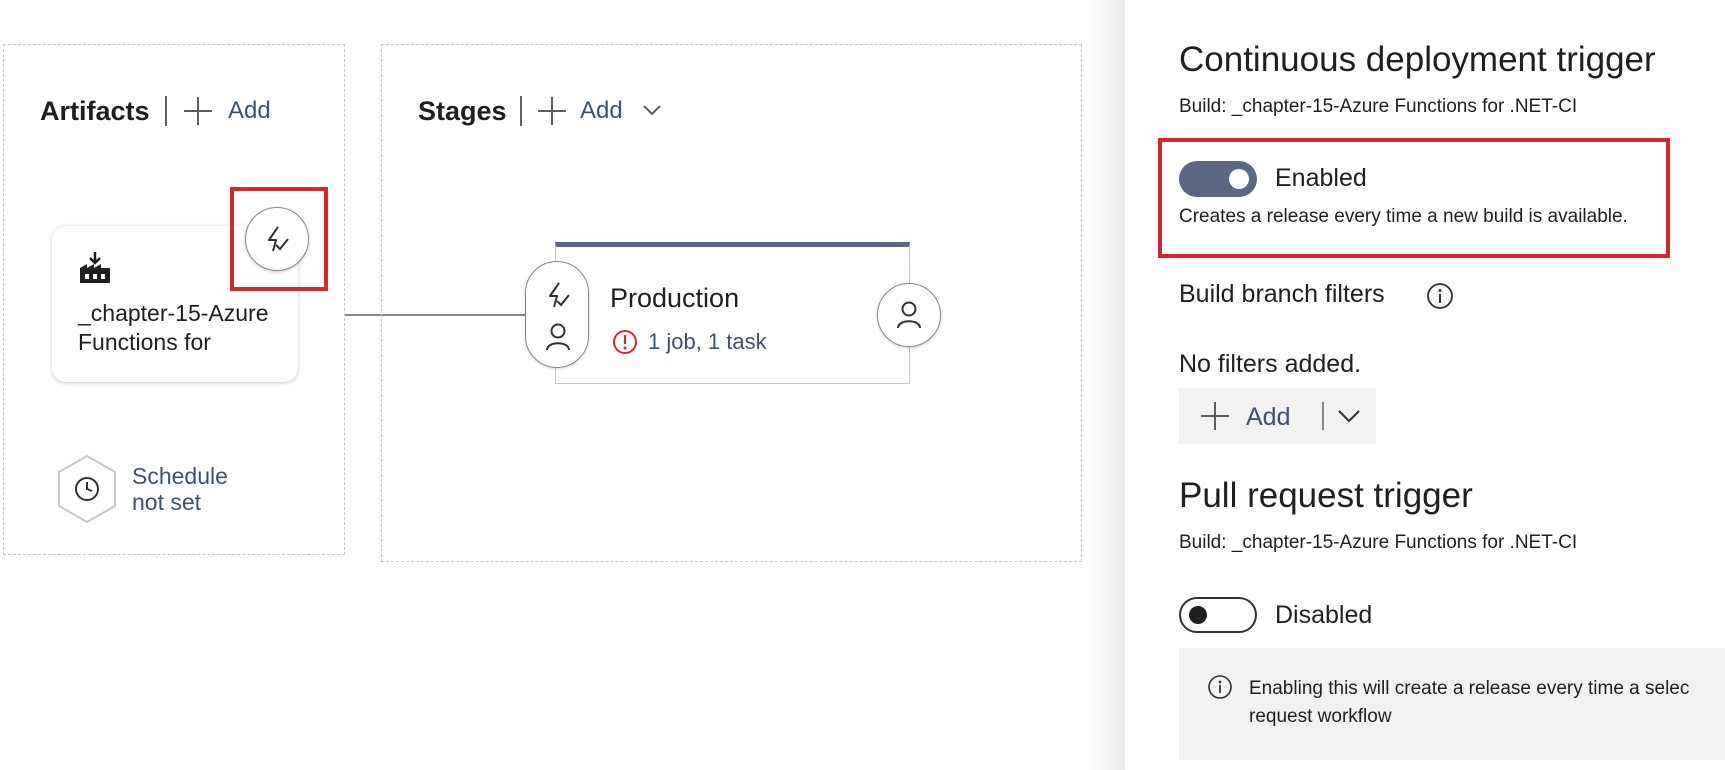  What do you see at coordinates (521, 111) in the screenshot?
I see `stages-divider` at bounding box center [521, 111].